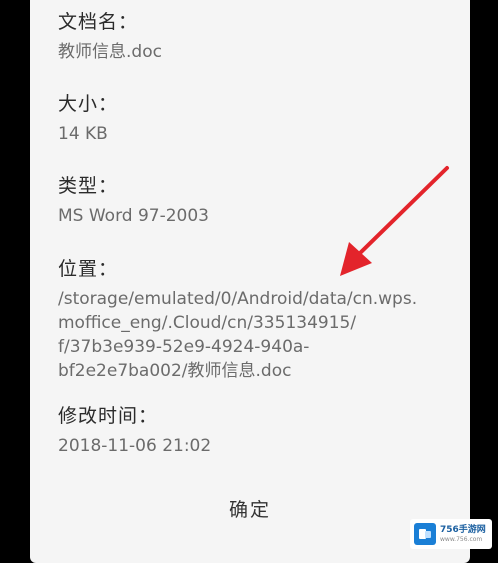 Image resolution: width=498 pixels, height=563 pixels. Describe the element at coordinates (258, 37) in the screenshot. I see `field-document-name: 文档名： 教师信息.doc` at that location.